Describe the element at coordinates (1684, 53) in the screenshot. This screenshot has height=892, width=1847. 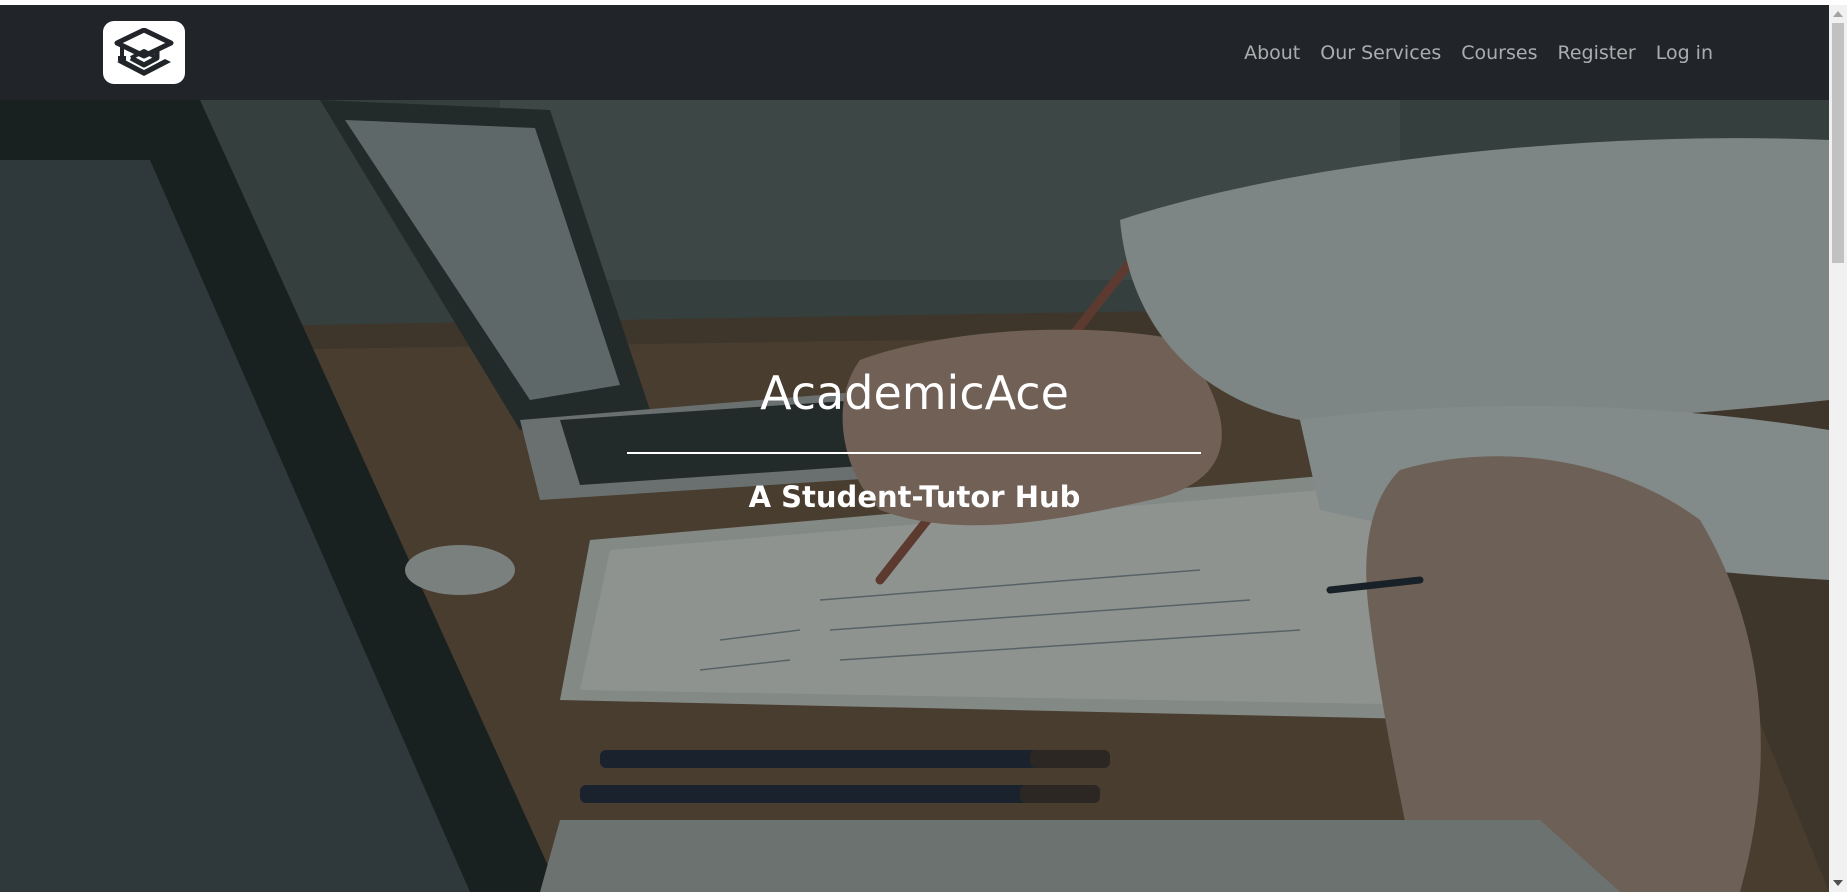
I see `nav-link-log-in: Log in` at that location.